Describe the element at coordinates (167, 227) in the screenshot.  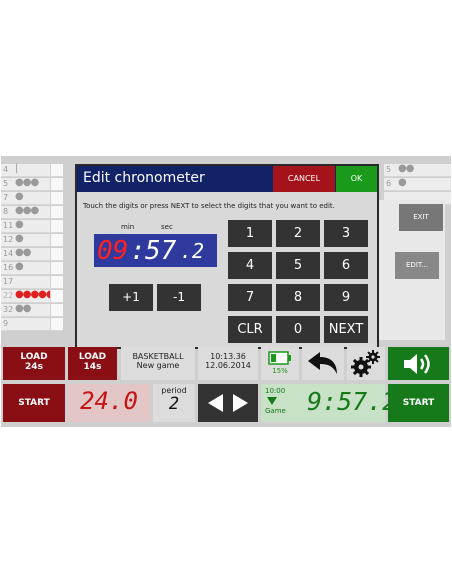
I see `sec-label: sec` at that location.